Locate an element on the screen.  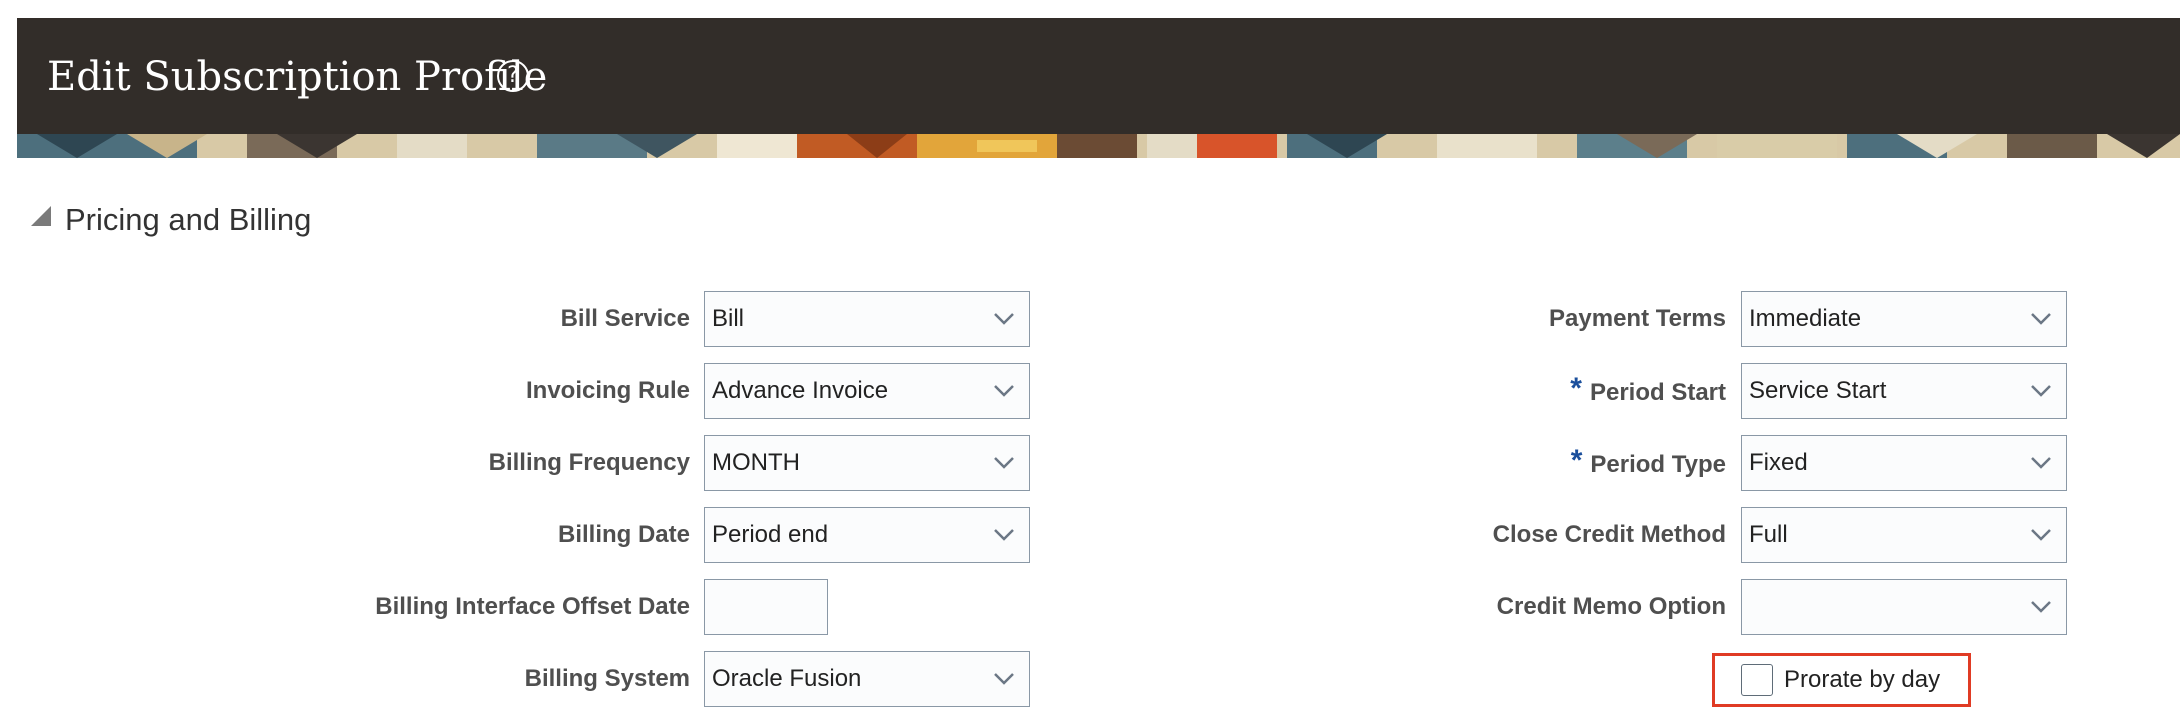
billing-system-select: Oracle Fusion is located at coordinates (867, 679).